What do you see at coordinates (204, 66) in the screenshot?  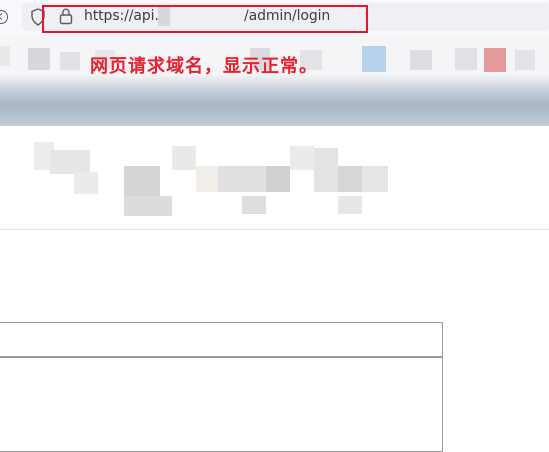 I see `annotation-text: 网页请求域名，显示正常。` at bounding box center [204, 66].